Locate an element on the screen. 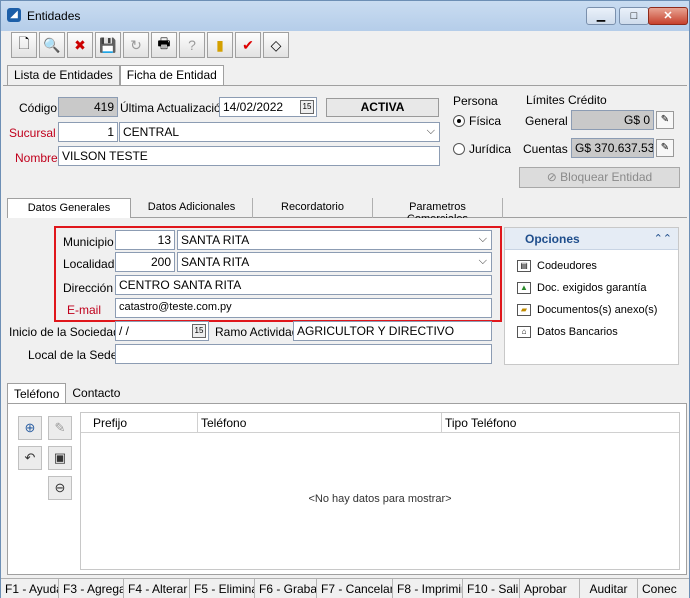 The width and height of the screenshot is (690, 598). close-button: ✕ is located at coordinates (668, 16).